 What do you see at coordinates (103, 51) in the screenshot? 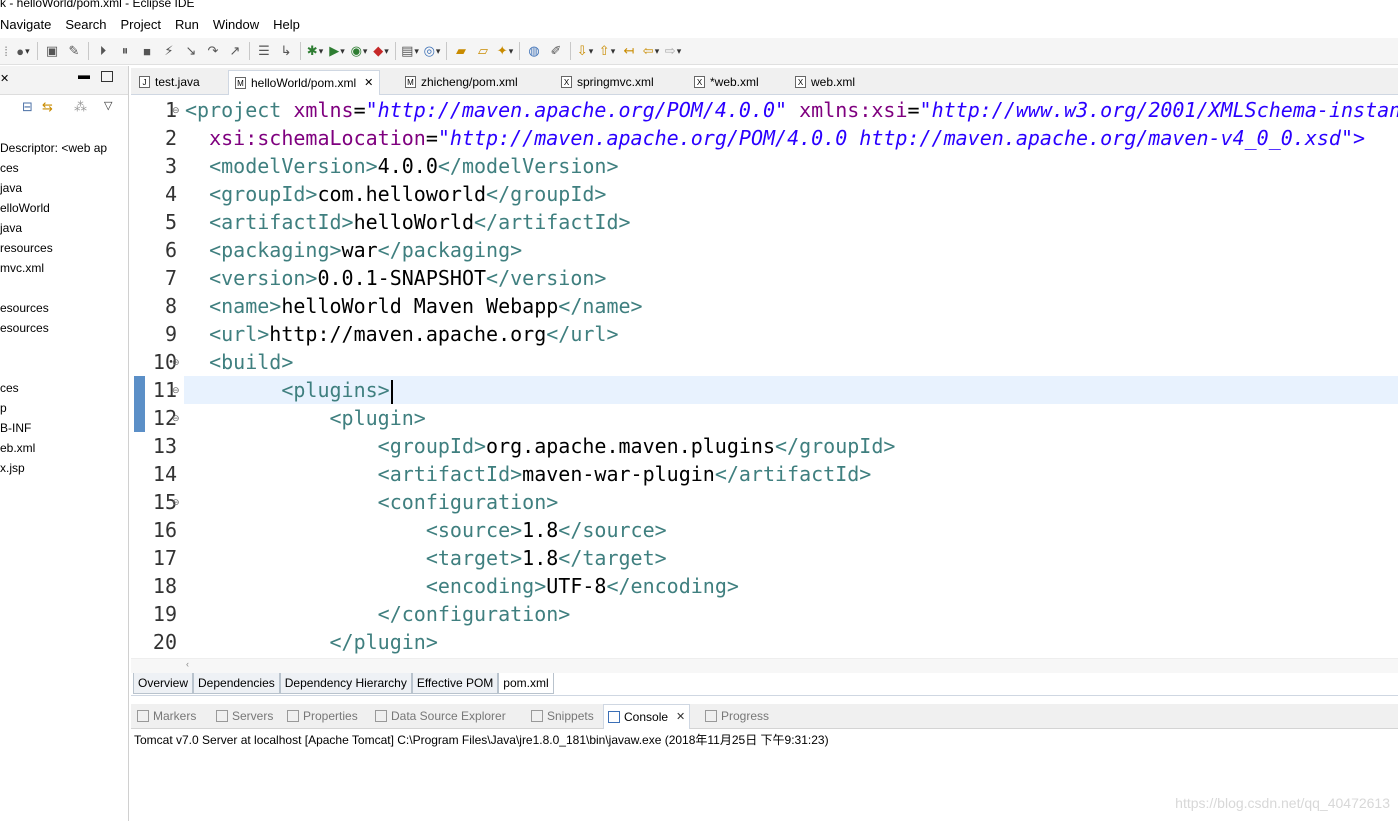
I see `resume-icon: ⏵` at bounding box center [103, 51].